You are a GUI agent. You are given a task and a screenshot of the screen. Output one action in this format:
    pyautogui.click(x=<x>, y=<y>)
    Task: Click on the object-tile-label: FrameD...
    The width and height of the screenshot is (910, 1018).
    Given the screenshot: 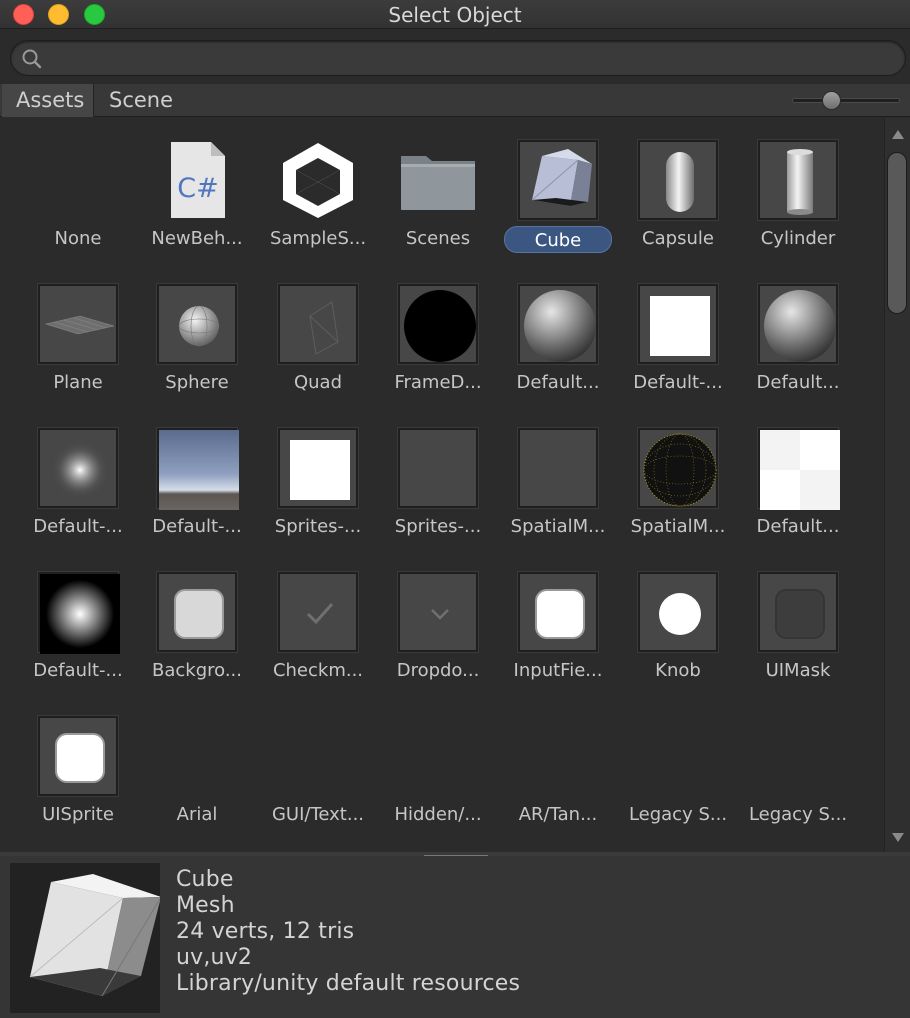 What is the action you would take?
    pyautogui.click(x=438, y=382)
    